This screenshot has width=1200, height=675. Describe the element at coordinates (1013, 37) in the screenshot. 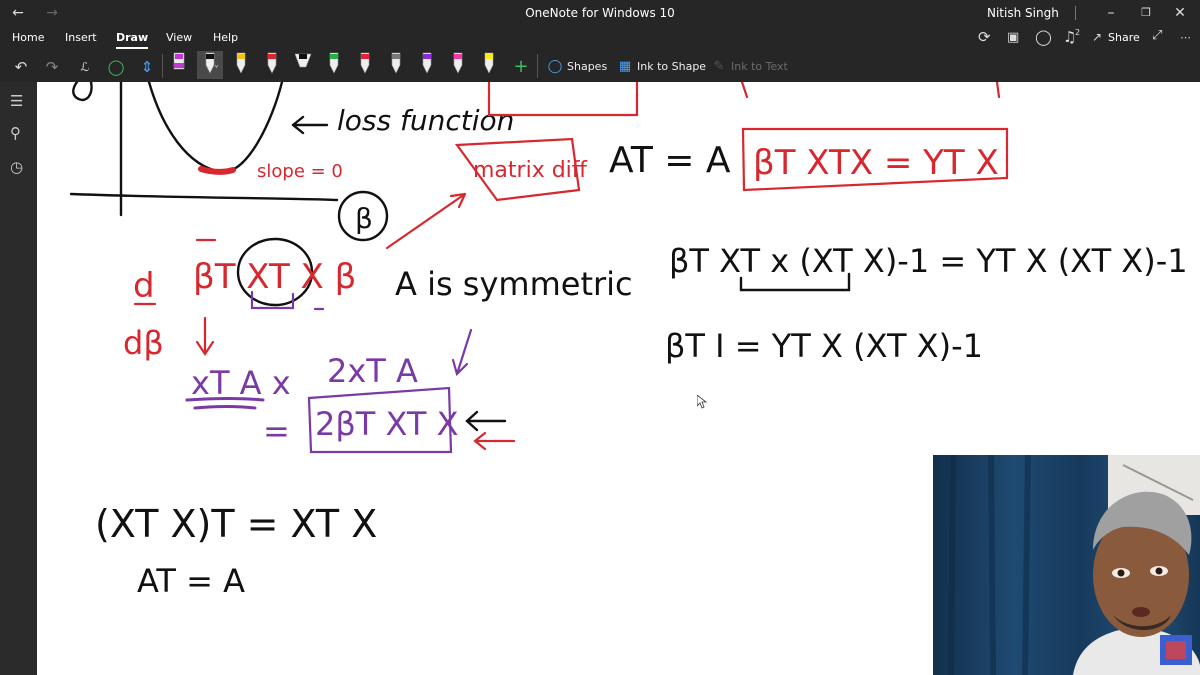

I see `notebook-icon: ▣` at that location.